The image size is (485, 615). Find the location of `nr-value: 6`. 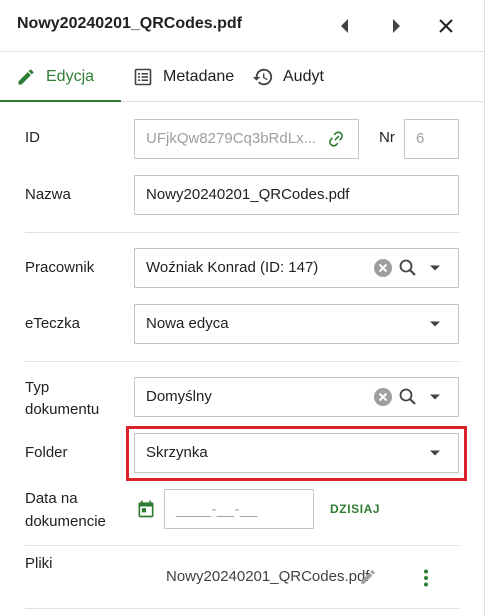

nr-value: 6 is located at coordinates (420, 138).